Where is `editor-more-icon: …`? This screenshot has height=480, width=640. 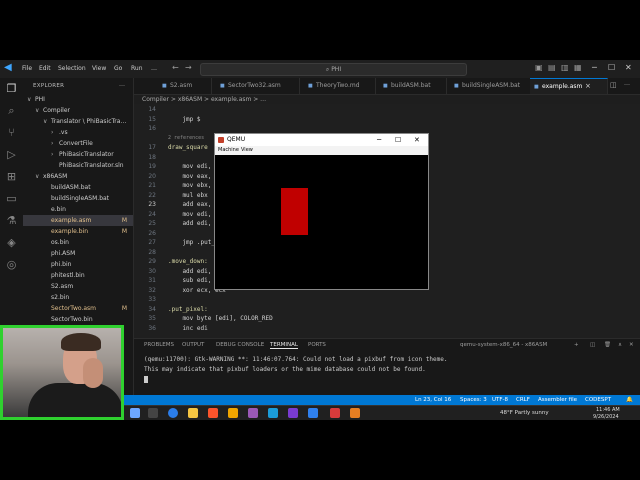 editor-more-icon: … is located at coordinates (627, 83).